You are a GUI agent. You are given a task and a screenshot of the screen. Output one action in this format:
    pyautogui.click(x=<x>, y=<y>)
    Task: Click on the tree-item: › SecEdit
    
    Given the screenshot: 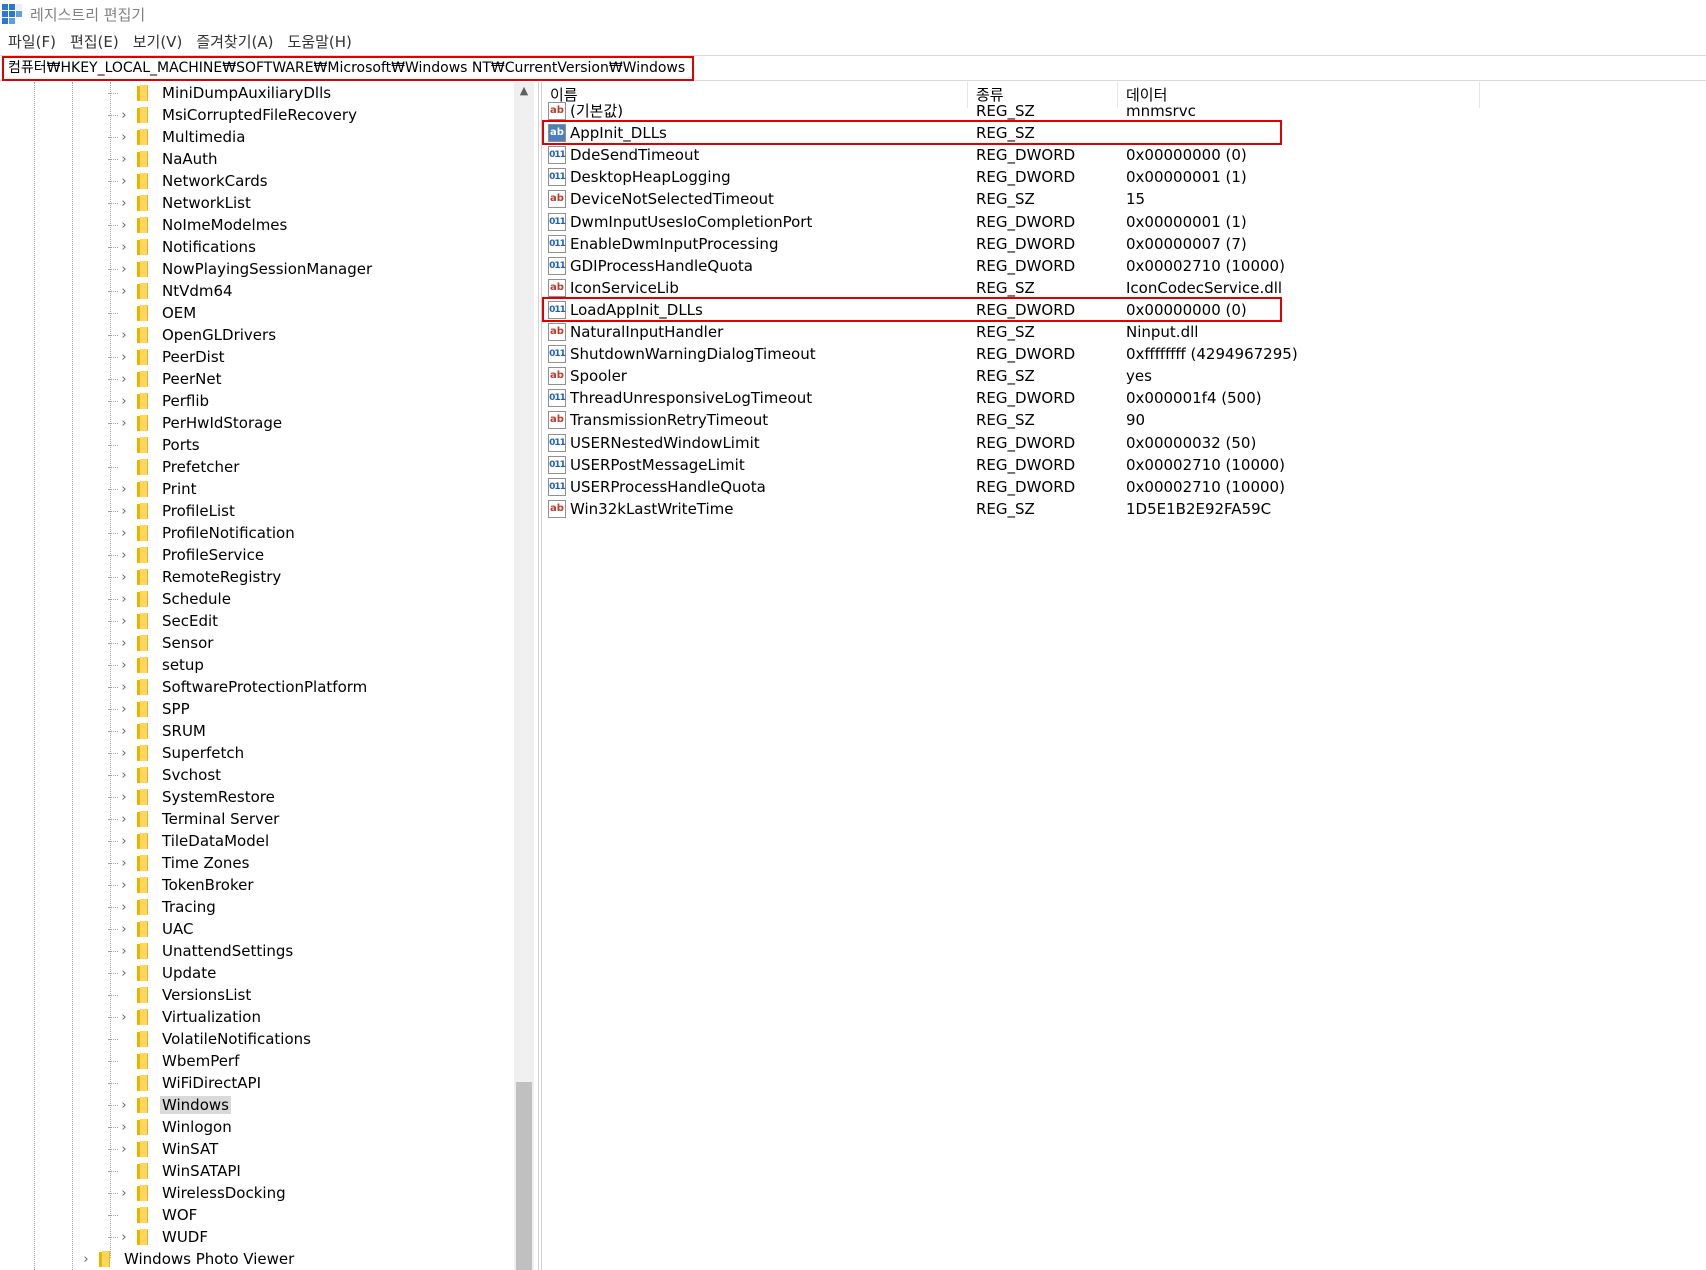 What is the action you would take?
    pyautogui.click(x=164, y=621)
    